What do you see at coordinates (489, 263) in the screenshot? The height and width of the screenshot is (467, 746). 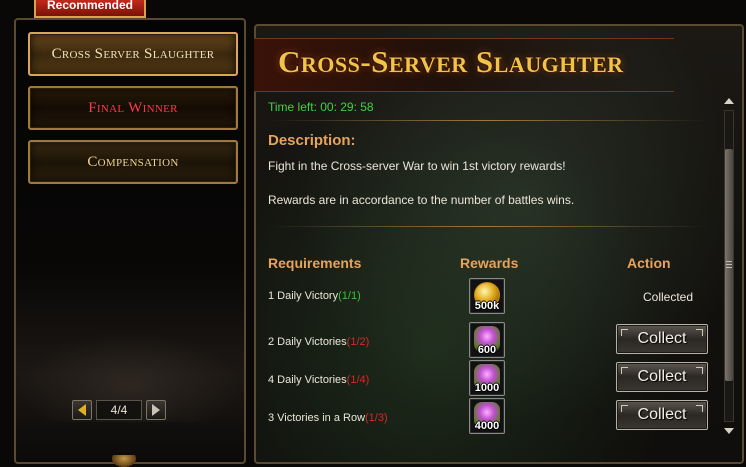 I see `column-header-rewards: Rewards` at bounding box center [489, 263].